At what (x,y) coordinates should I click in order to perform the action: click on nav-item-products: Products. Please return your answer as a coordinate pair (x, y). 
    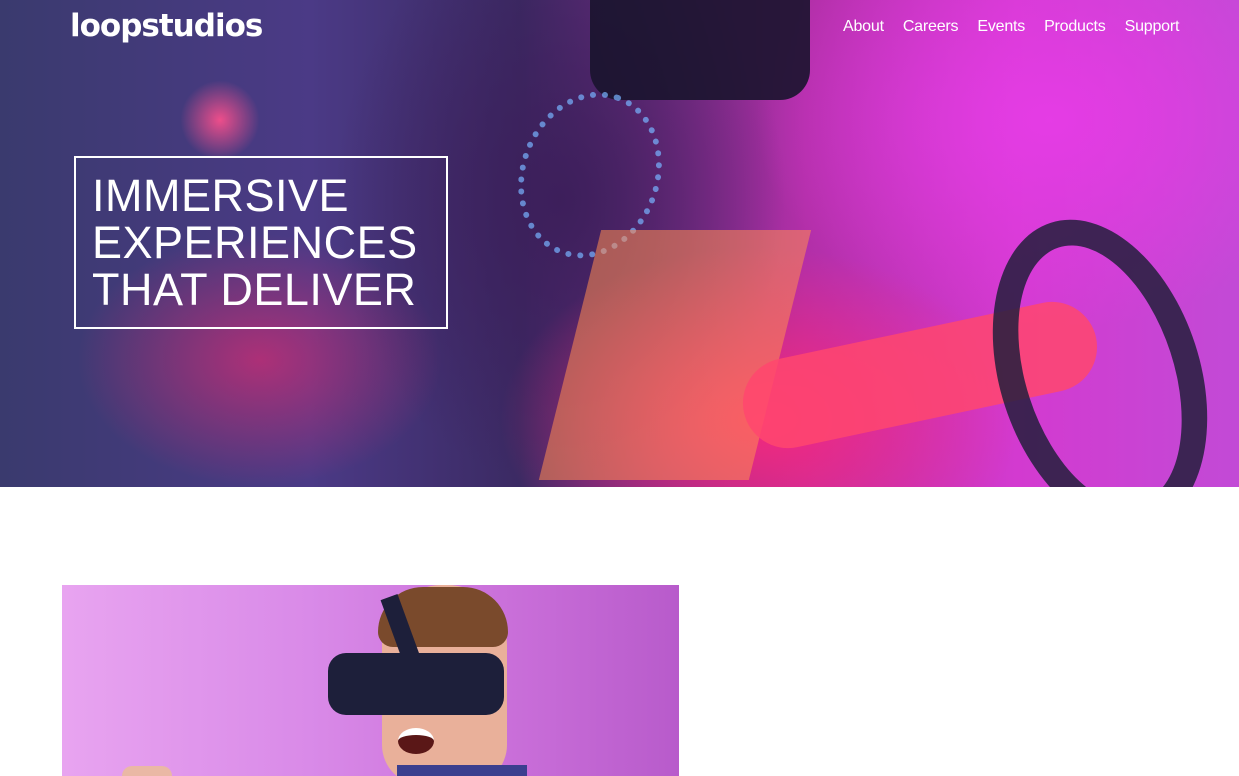
    Looking at the image, I should click on (1075, 27).